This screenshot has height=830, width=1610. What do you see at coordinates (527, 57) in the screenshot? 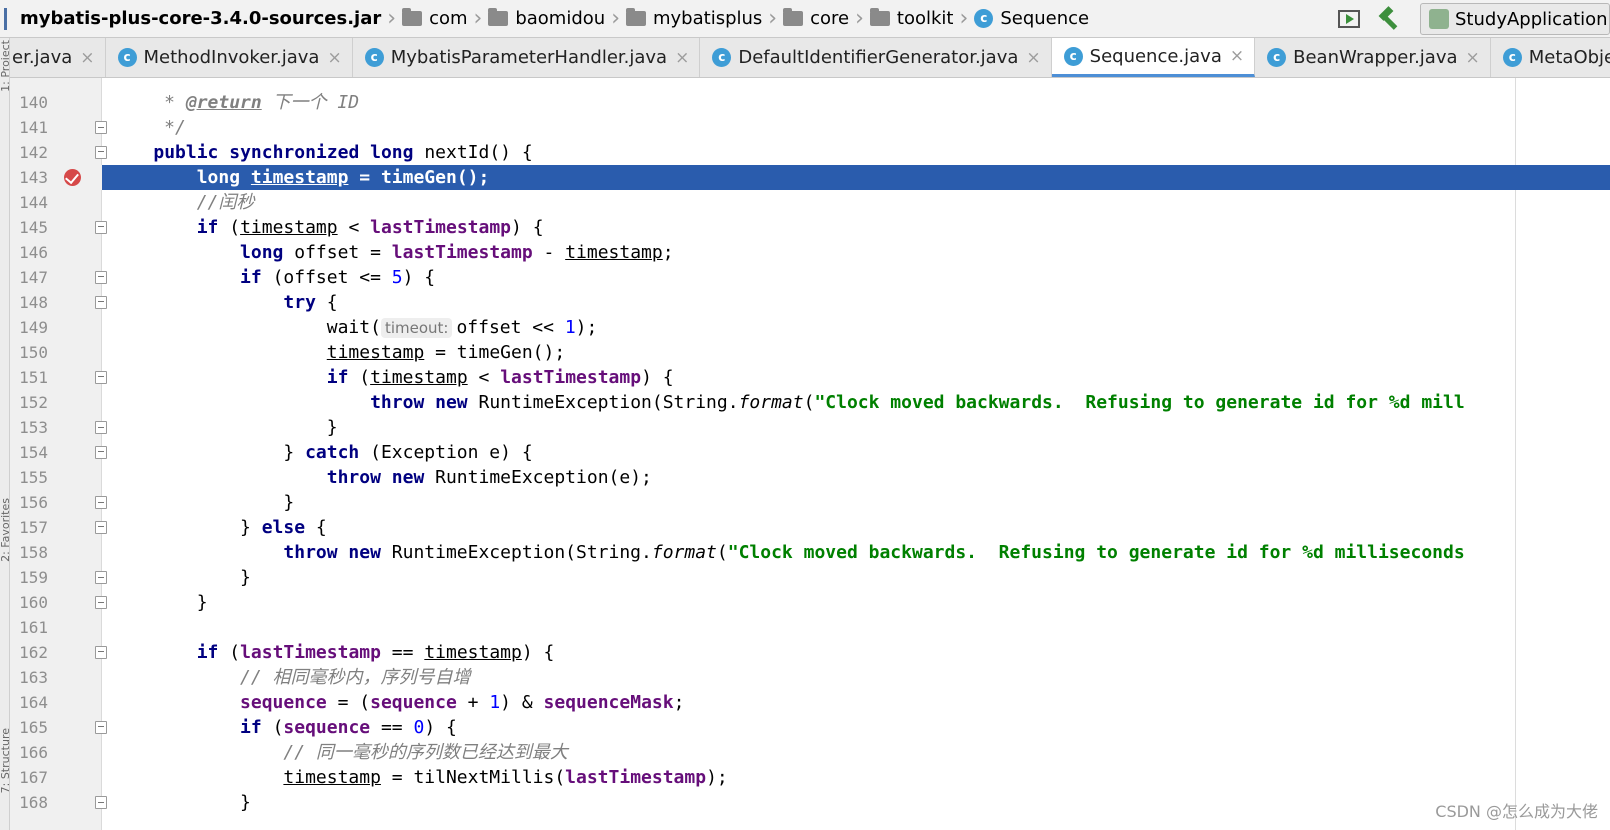
I see `tab-mybatisparameterhandler: c MybatisParameterHandler.java ×` at bounding box center [527, 57].